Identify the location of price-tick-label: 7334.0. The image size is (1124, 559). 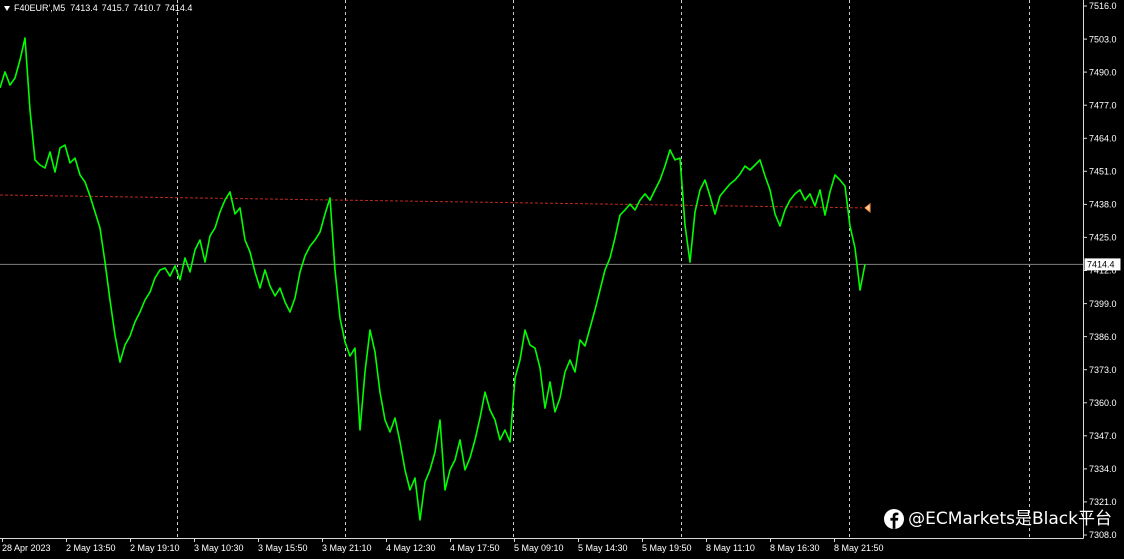
(1103, 469).